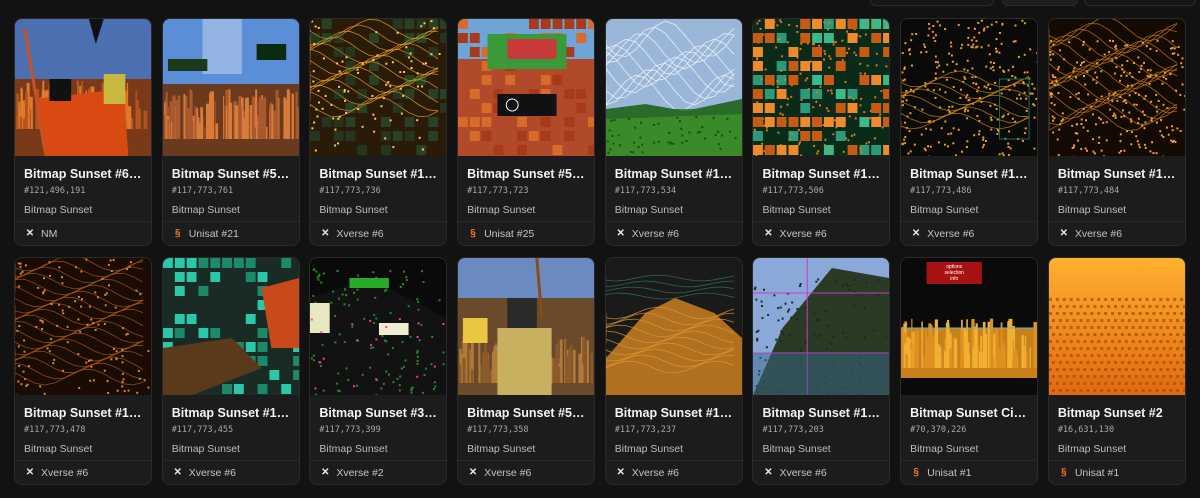 The image size is (1200, 498). I want to click on inscription-name: Bitmap Sunset #595, so click(526, 174).